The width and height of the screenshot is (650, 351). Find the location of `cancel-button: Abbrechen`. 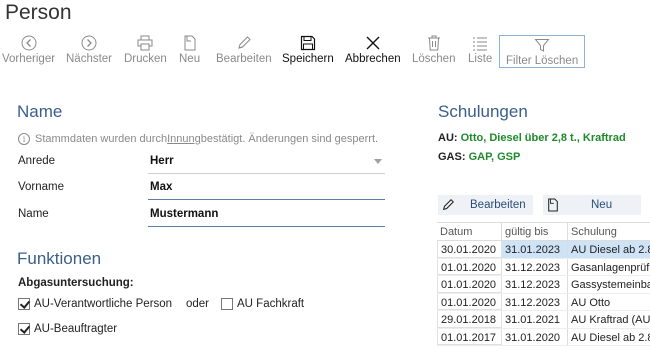

cancel-button: Abbrechen is located at coordinates (373, 51).